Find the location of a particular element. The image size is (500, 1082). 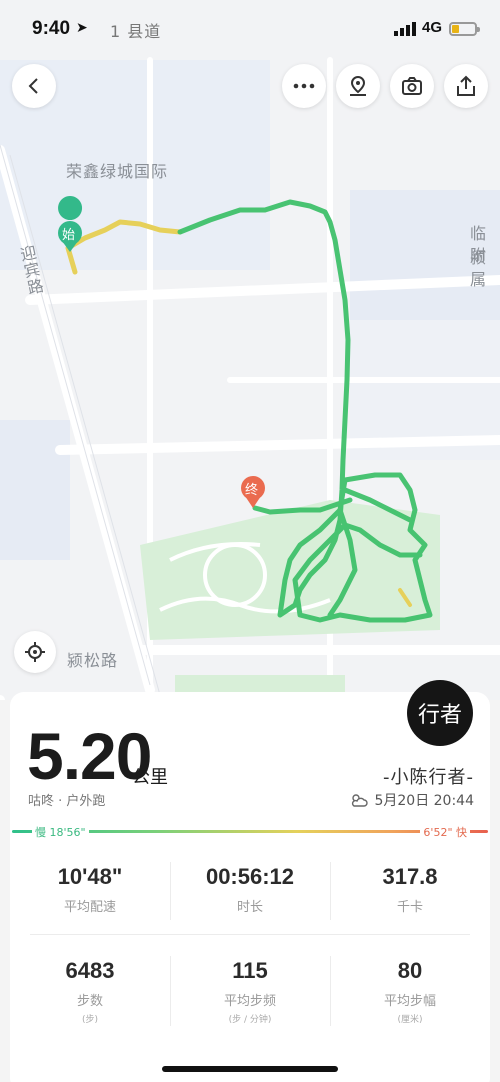

camera-button is located at coordinates (412, 86).